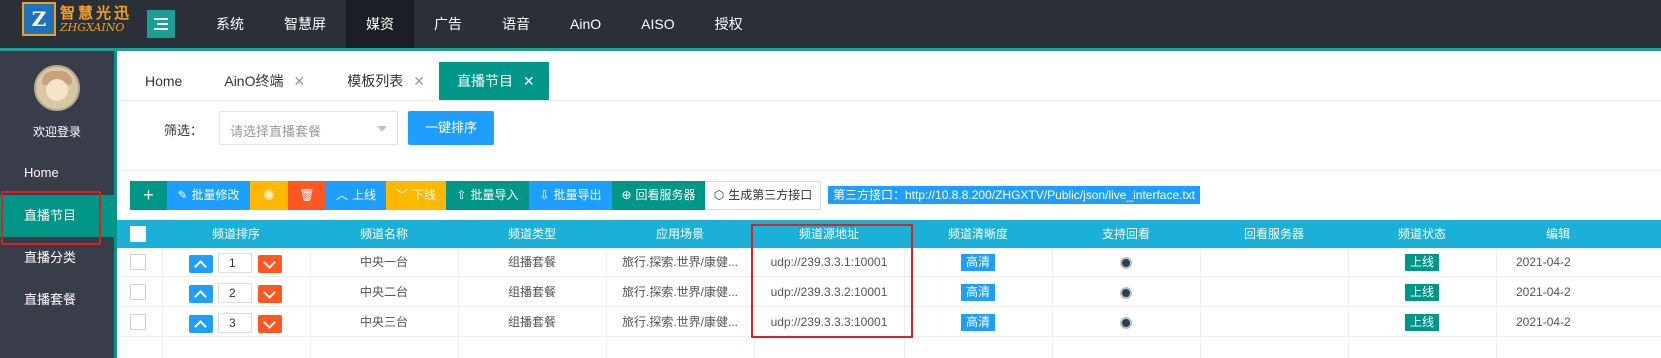  Describe the element at coordinates (148, 195) in the screenshot. I see `add-button: +` at that location.